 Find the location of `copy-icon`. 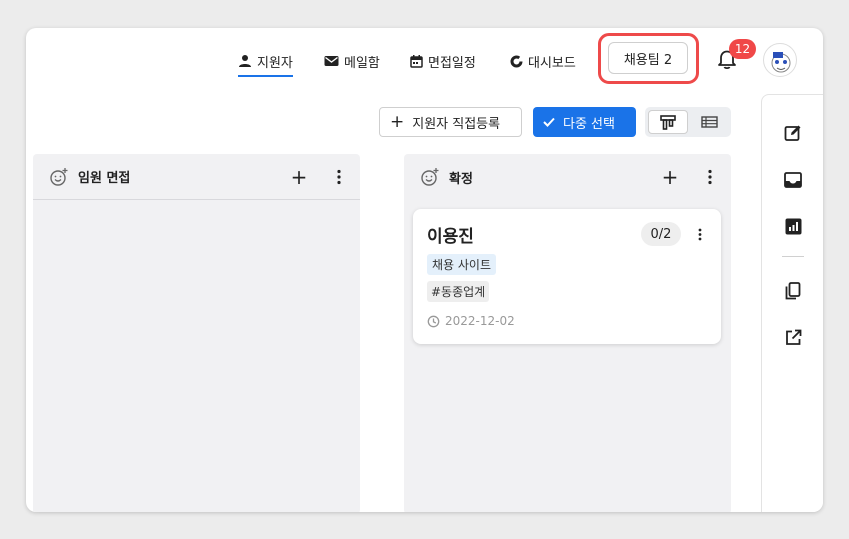

copy-icon is located at coordinates (793, 291).